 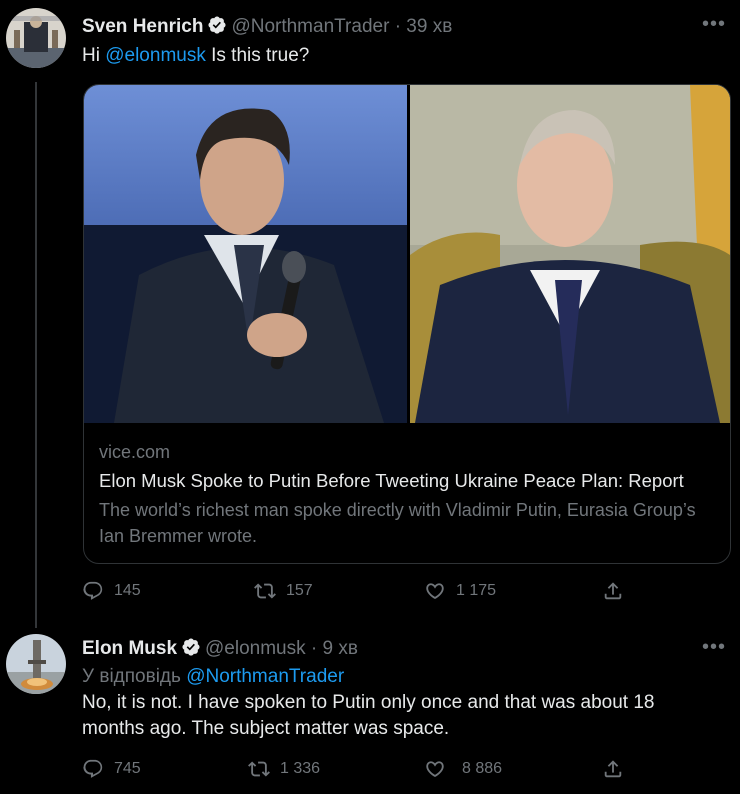 What do you see at coordinates (283, 591) in the screenshot?
I see `retweet-button: 157` at bounding box center [283, 591].